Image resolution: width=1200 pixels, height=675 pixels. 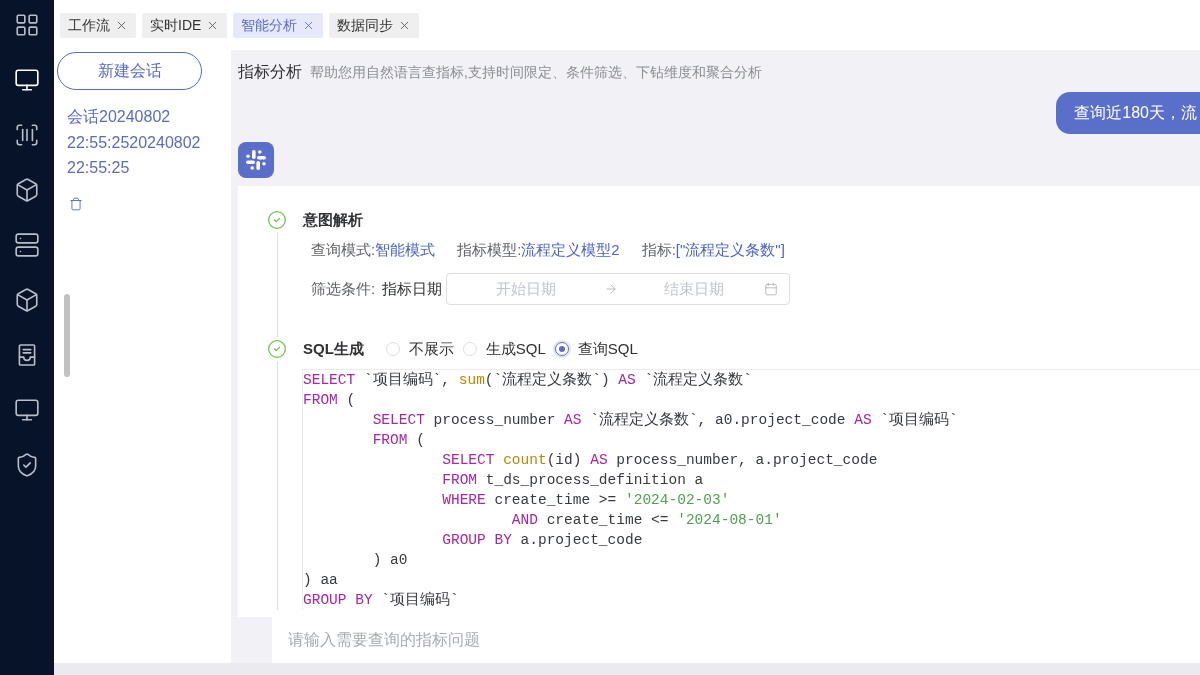 I want to click on tab: 实时IDE, so click(x=185, y=25).